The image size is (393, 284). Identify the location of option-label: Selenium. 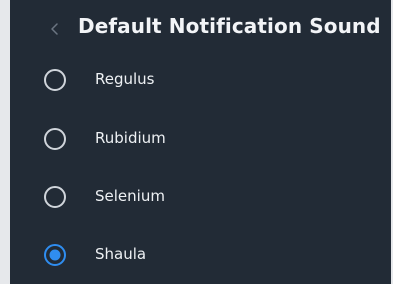
(130, 196).